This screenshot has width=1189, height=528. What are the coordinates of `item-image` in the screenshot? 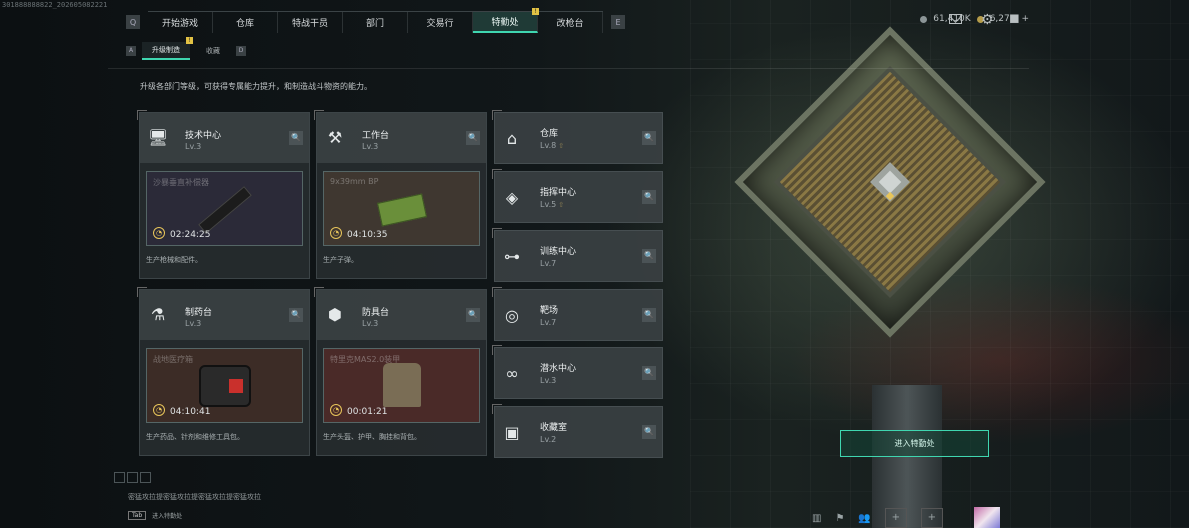 It's located at (224, 386).